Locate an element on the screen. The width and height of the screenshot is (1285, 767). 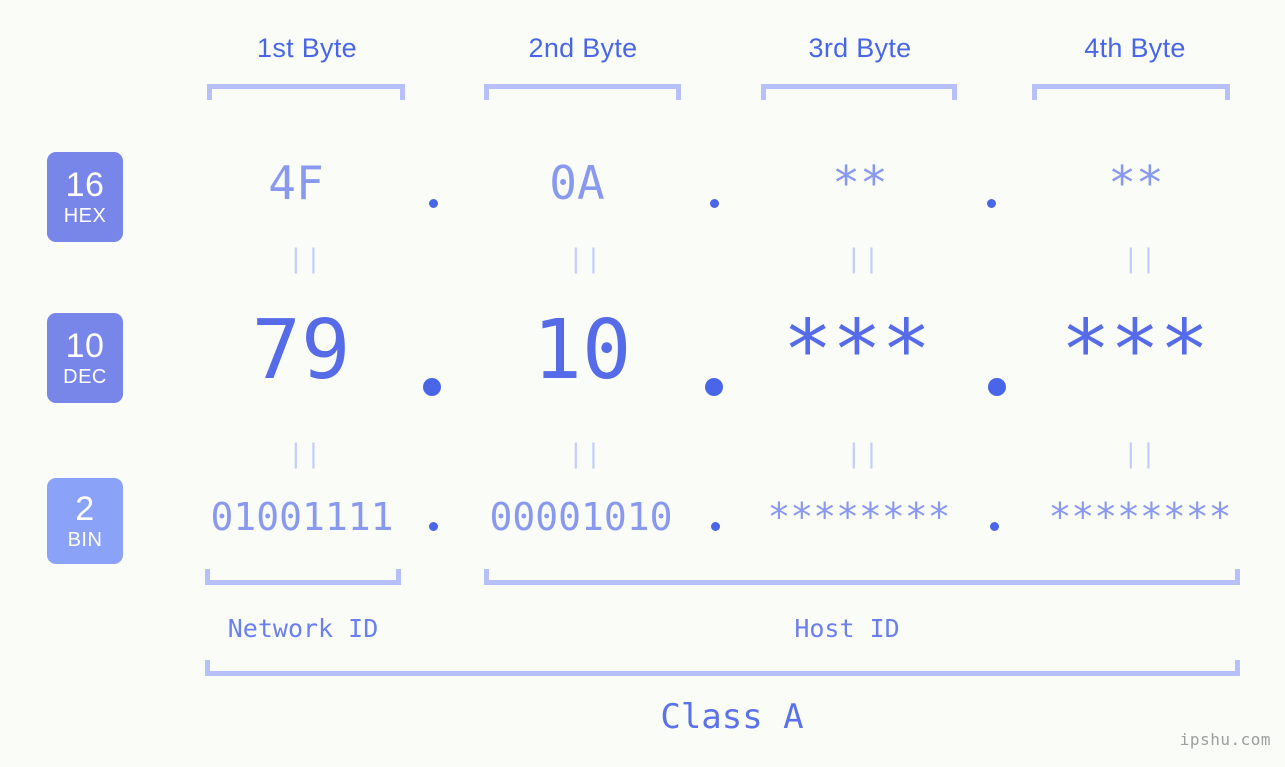
bin-byte-2: 00001010 is located at coordinates (581, 517).